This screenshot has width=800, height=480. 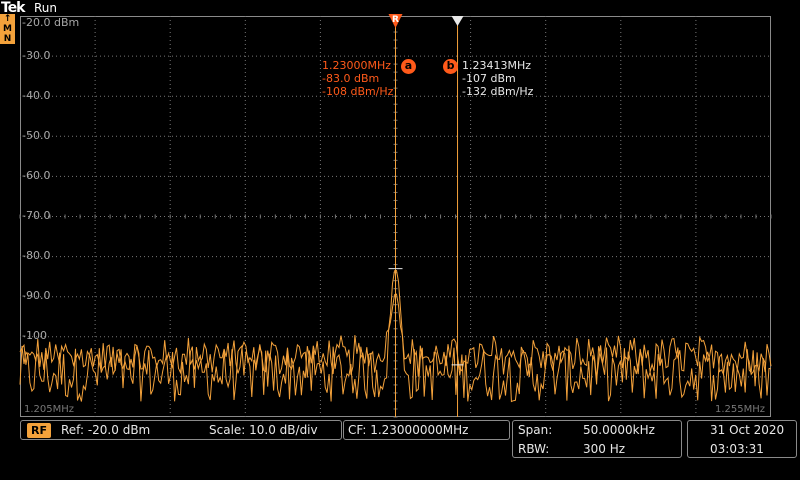 I want to click on stop-frequency-label: 1.255MHz, so click(x=740, y=409).